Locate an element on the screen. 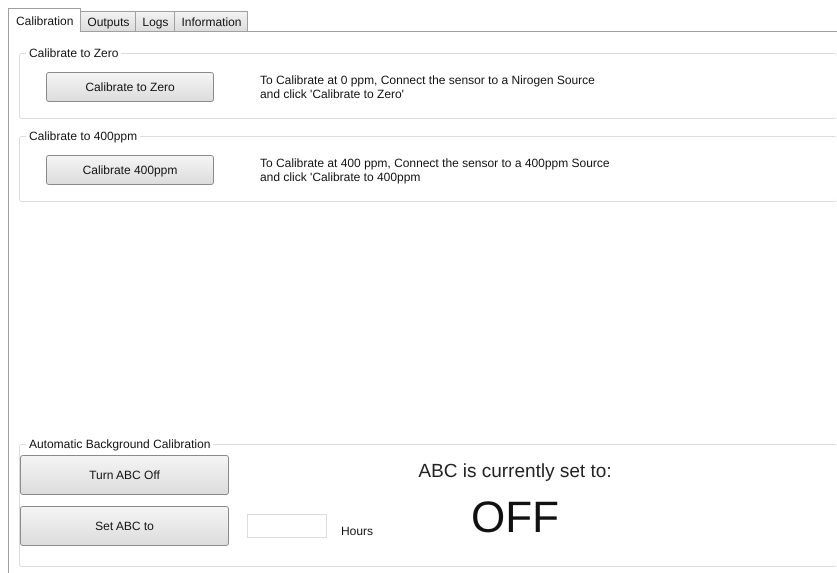 The width and height of the screenshot is (837, 573). group-title: Automatic Background Calibration is located at coordinates (120, 444).